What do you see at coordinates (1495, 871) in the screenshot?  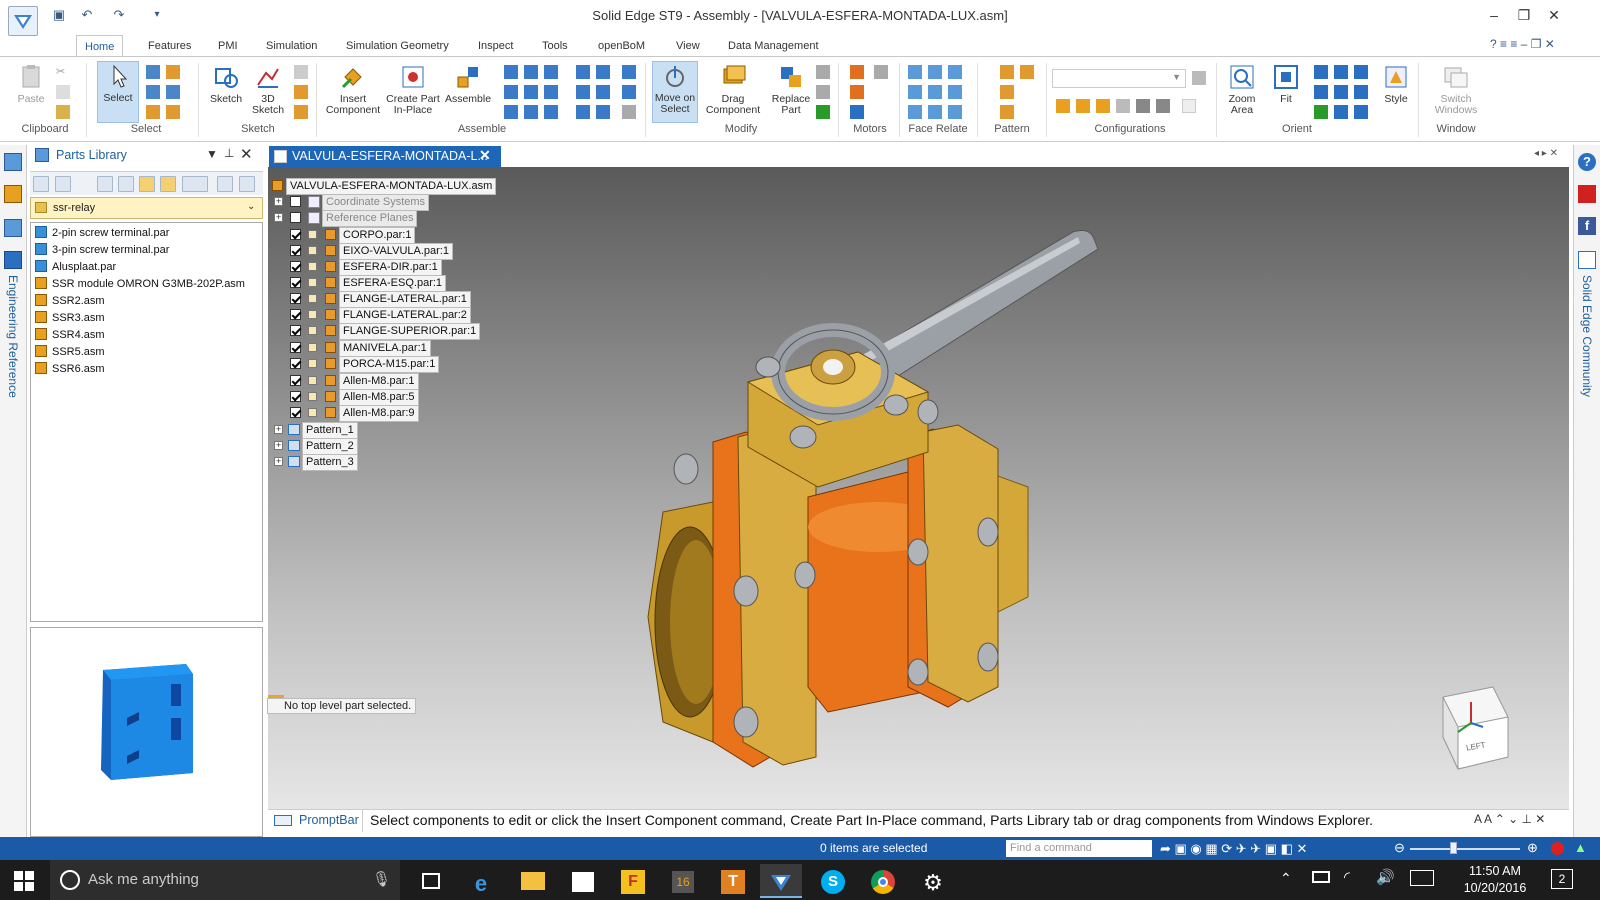 I see `clock-time: 11:50 AM` at bounding box center [1495, 871].